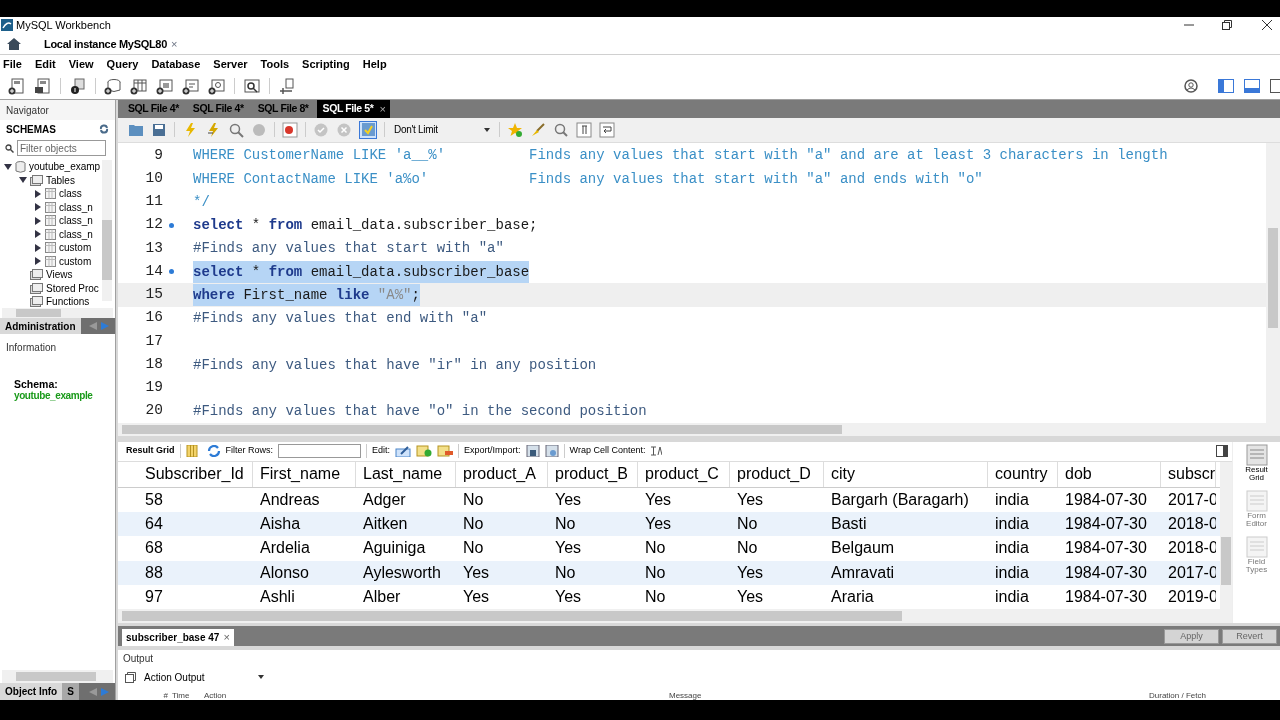  I want to click on panel-toggle-icon, so click(1222, 451).